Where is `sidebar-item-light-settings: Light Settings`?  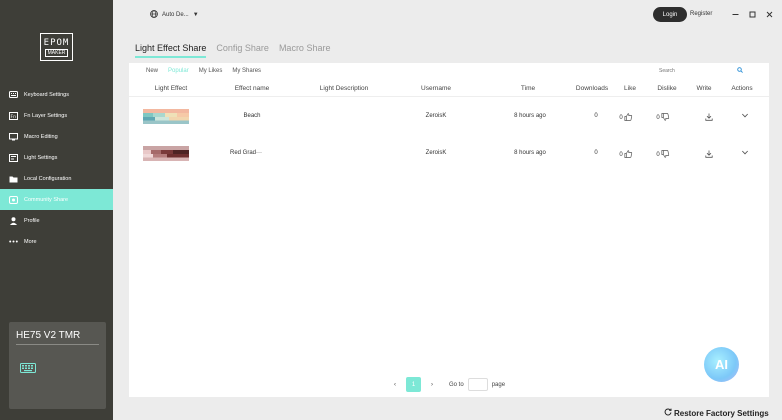 sidebar-item-light-settings: Light Settings is located at coordinates (56, 157).